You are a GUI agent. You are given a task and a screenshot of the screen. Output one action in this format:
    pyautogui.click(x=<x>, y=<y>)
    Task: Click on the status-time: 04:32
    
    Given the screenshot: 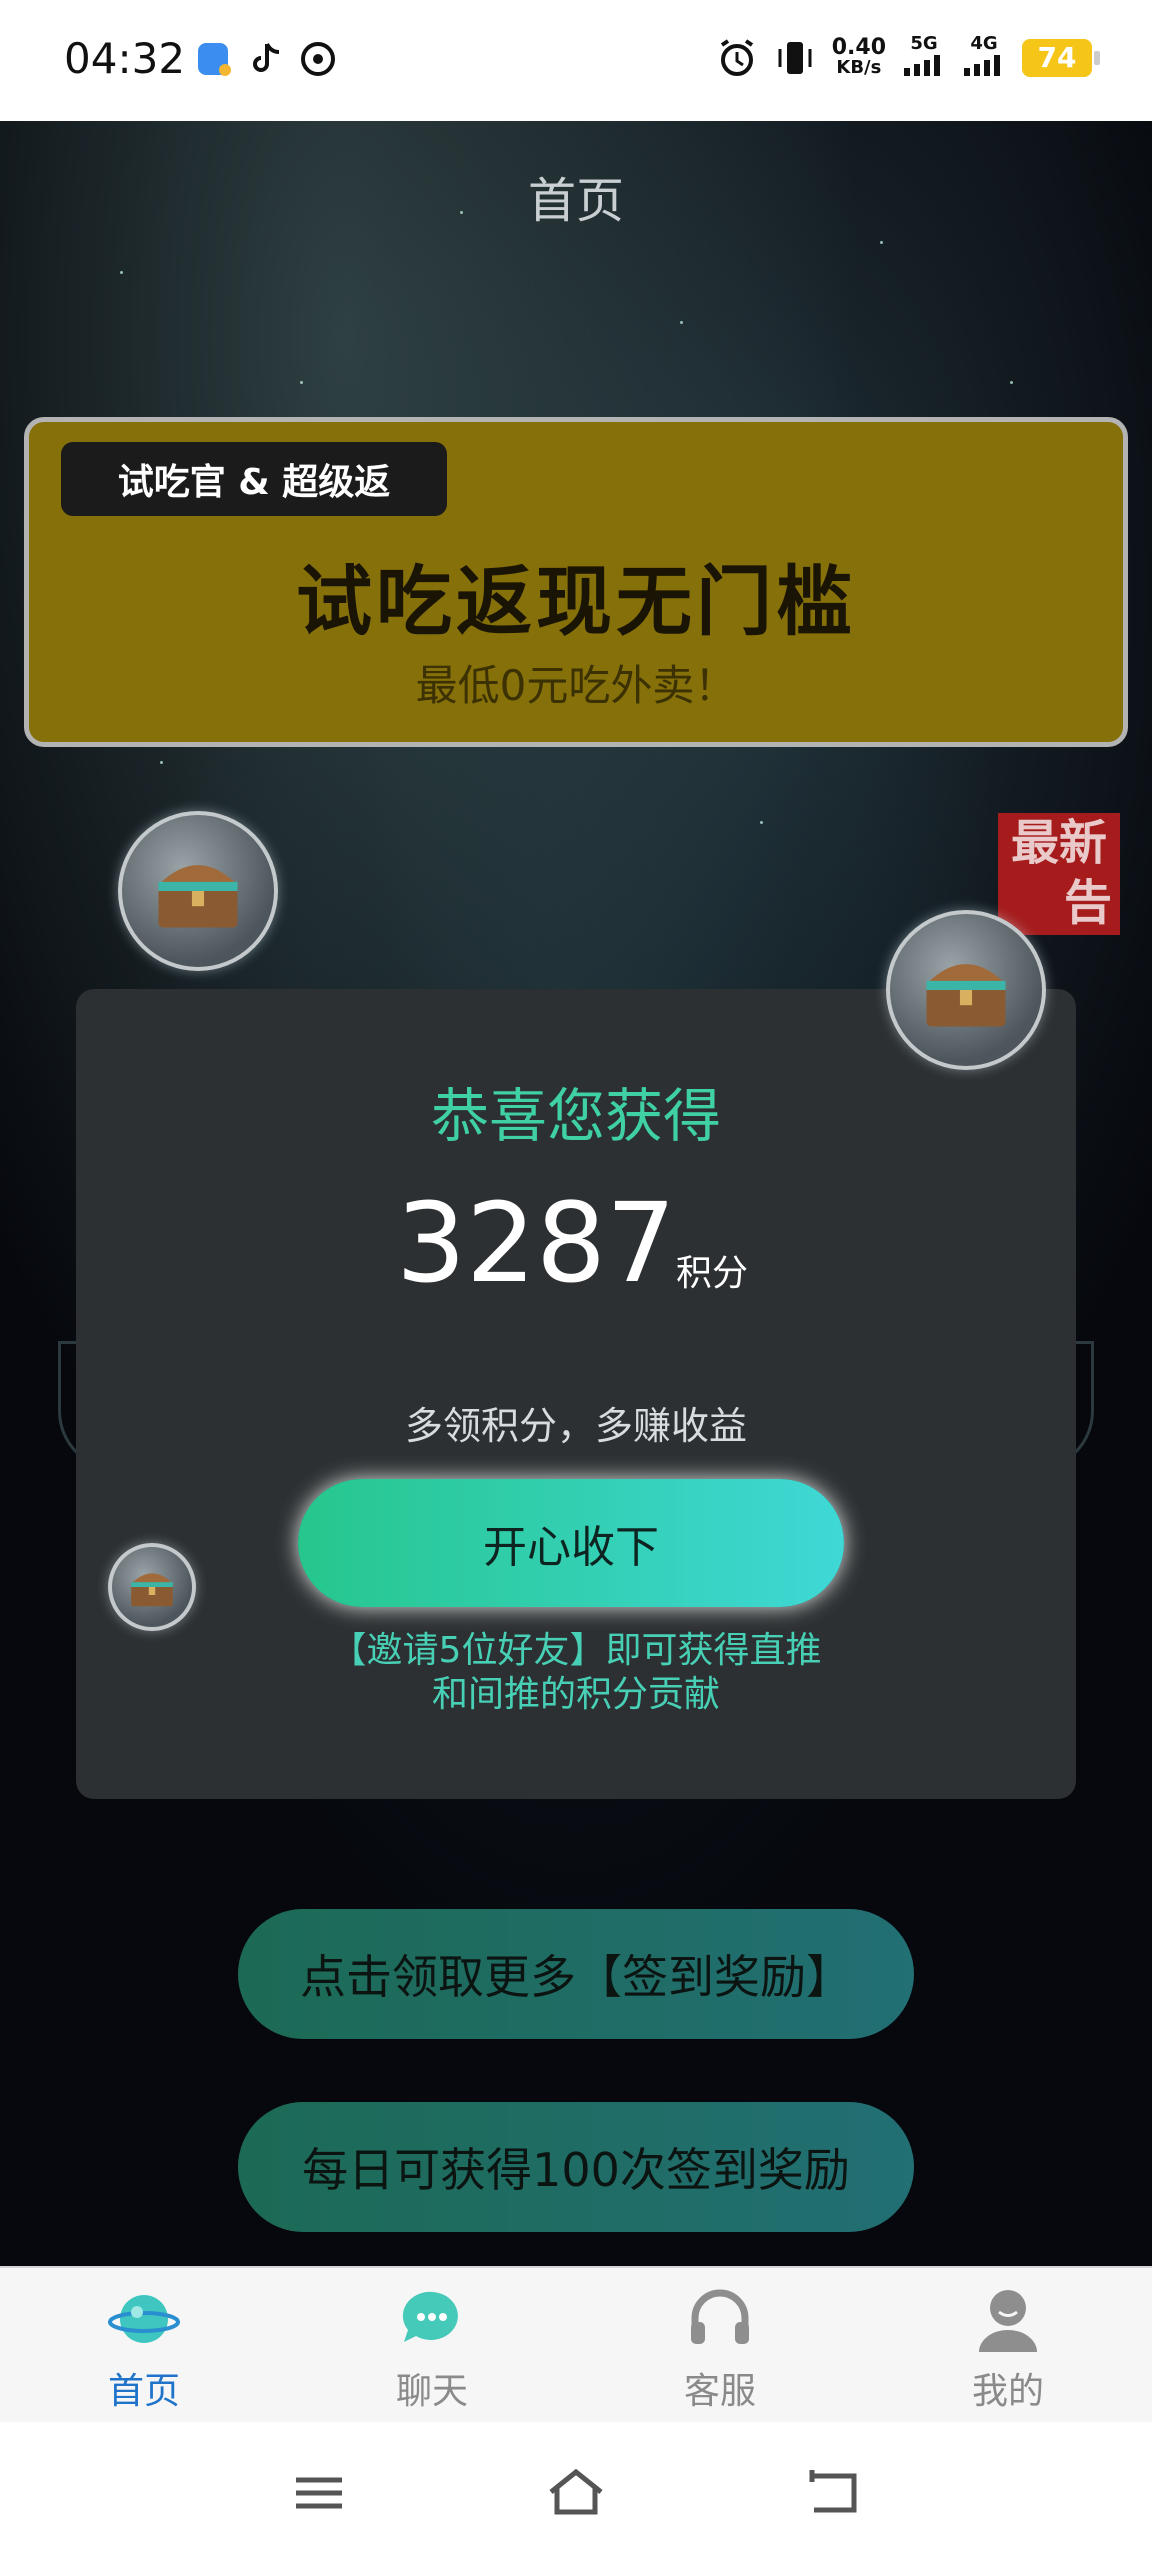 What is the action you would take?
    pyautogui.click(x=125, y=58)
    